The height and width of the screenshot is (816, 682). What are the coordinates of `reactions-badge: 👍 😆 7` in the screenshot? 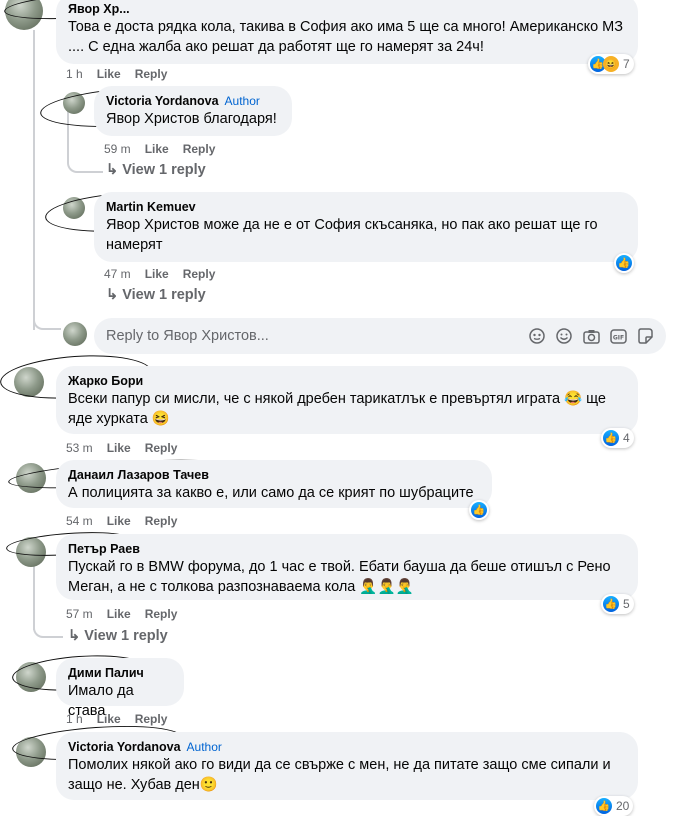 It's located at (611, 64).